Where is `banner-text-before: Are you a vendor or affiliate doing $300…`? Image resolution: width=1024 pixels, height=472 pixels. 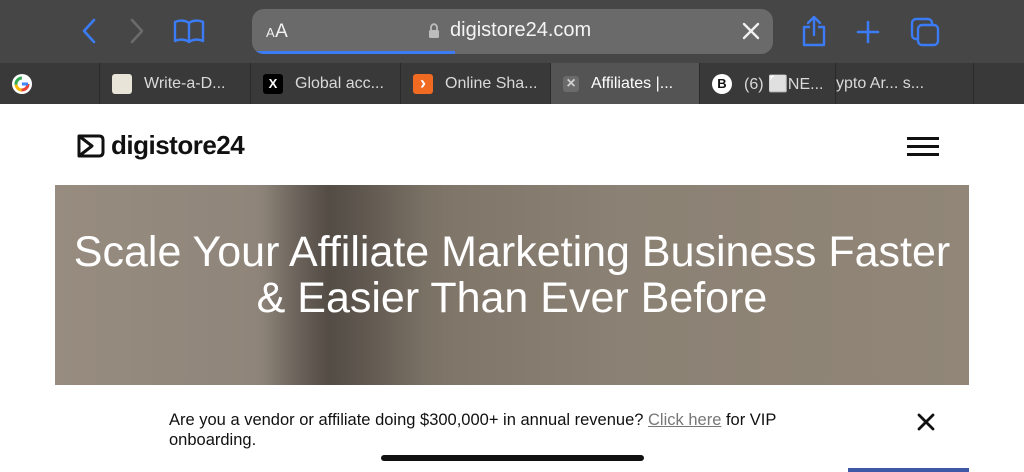
banner-text-before: Are you a vendor or affiliate doing $300… is located at coordinates (409, 420).